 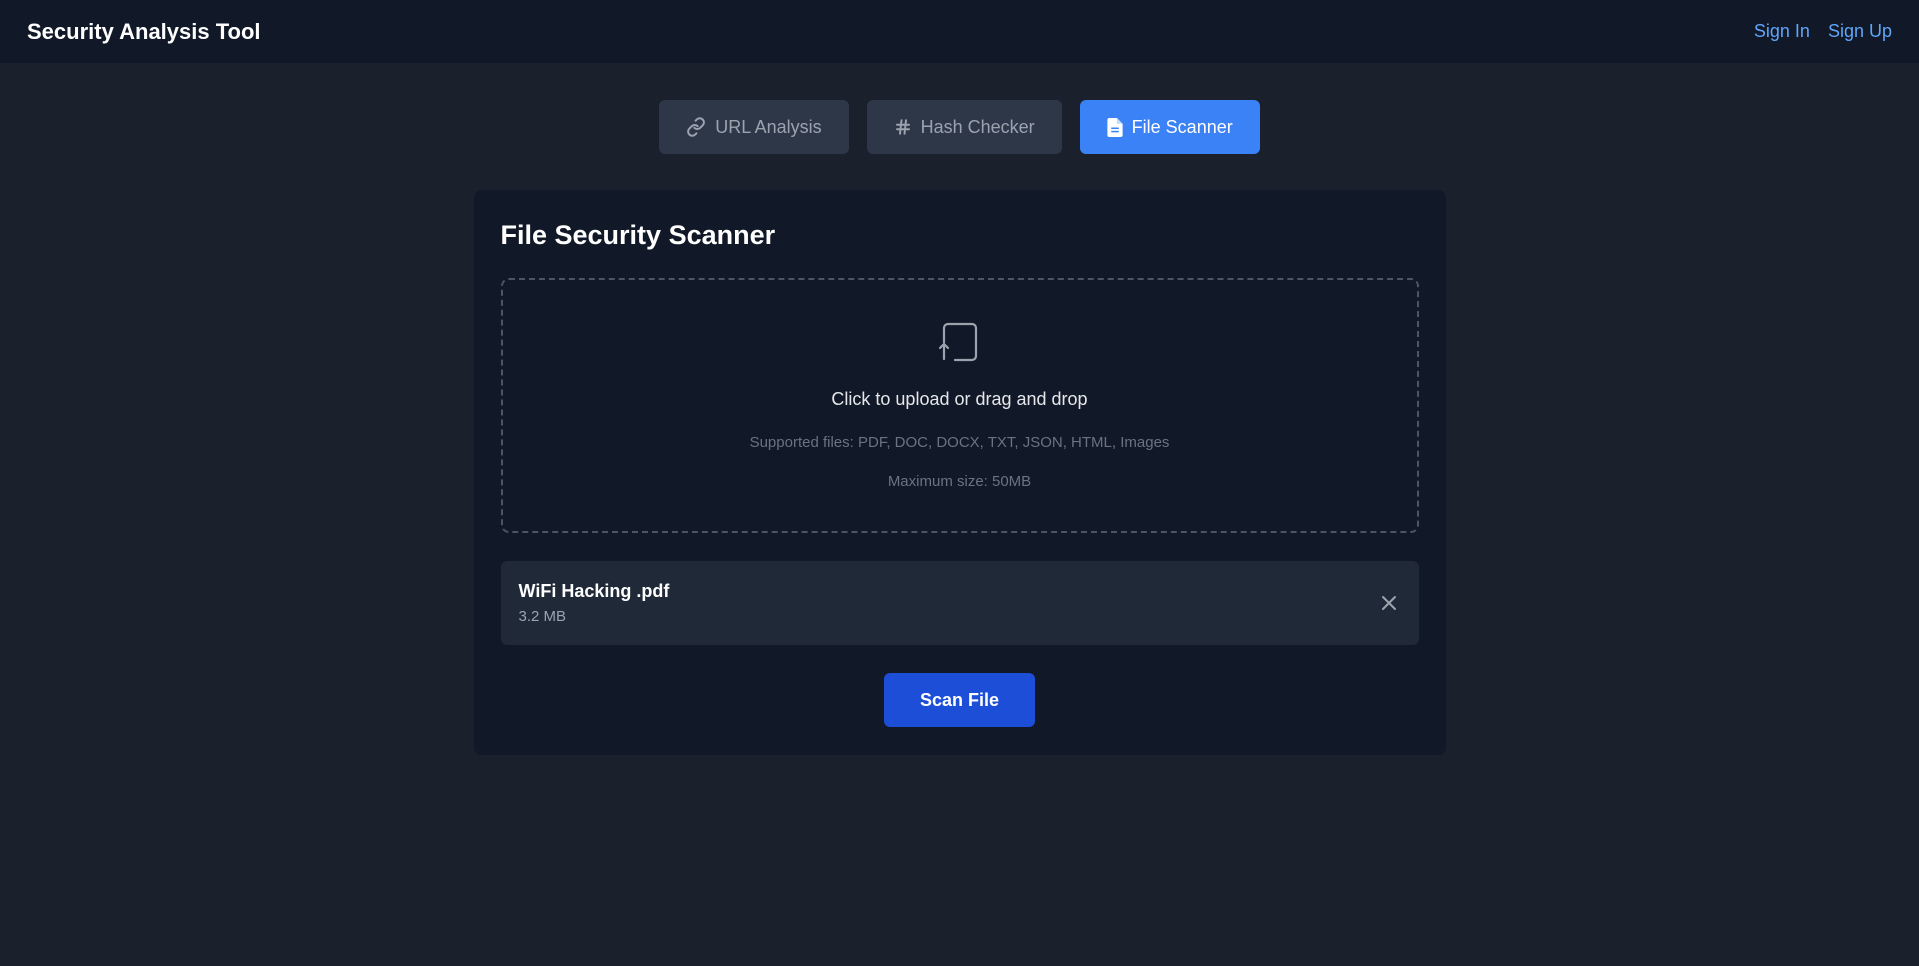 What do you see at coordinates (959, 603) in the screenshot?
I see `selected-file: WiFi Hacking .pdf 3.2 MB` at bounding box center [959, 603].